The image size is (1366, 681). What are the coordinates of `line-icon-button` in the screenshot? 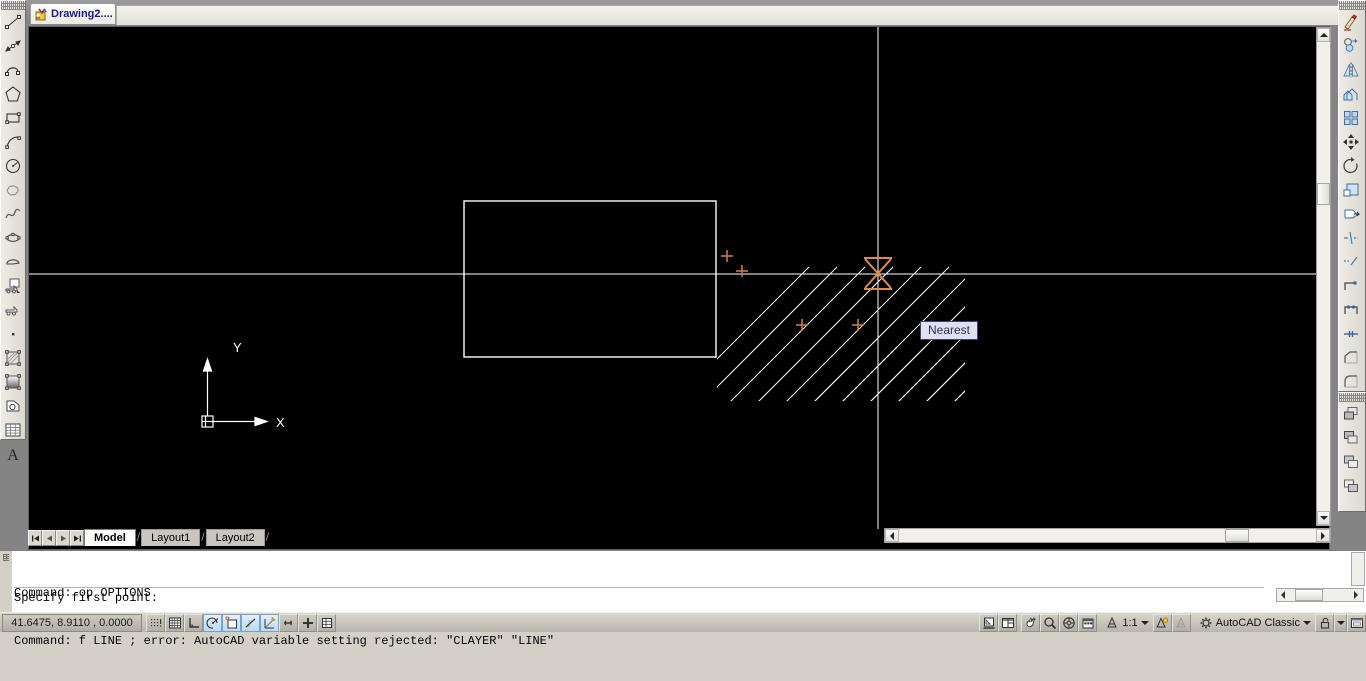 It's located at (13, 22).